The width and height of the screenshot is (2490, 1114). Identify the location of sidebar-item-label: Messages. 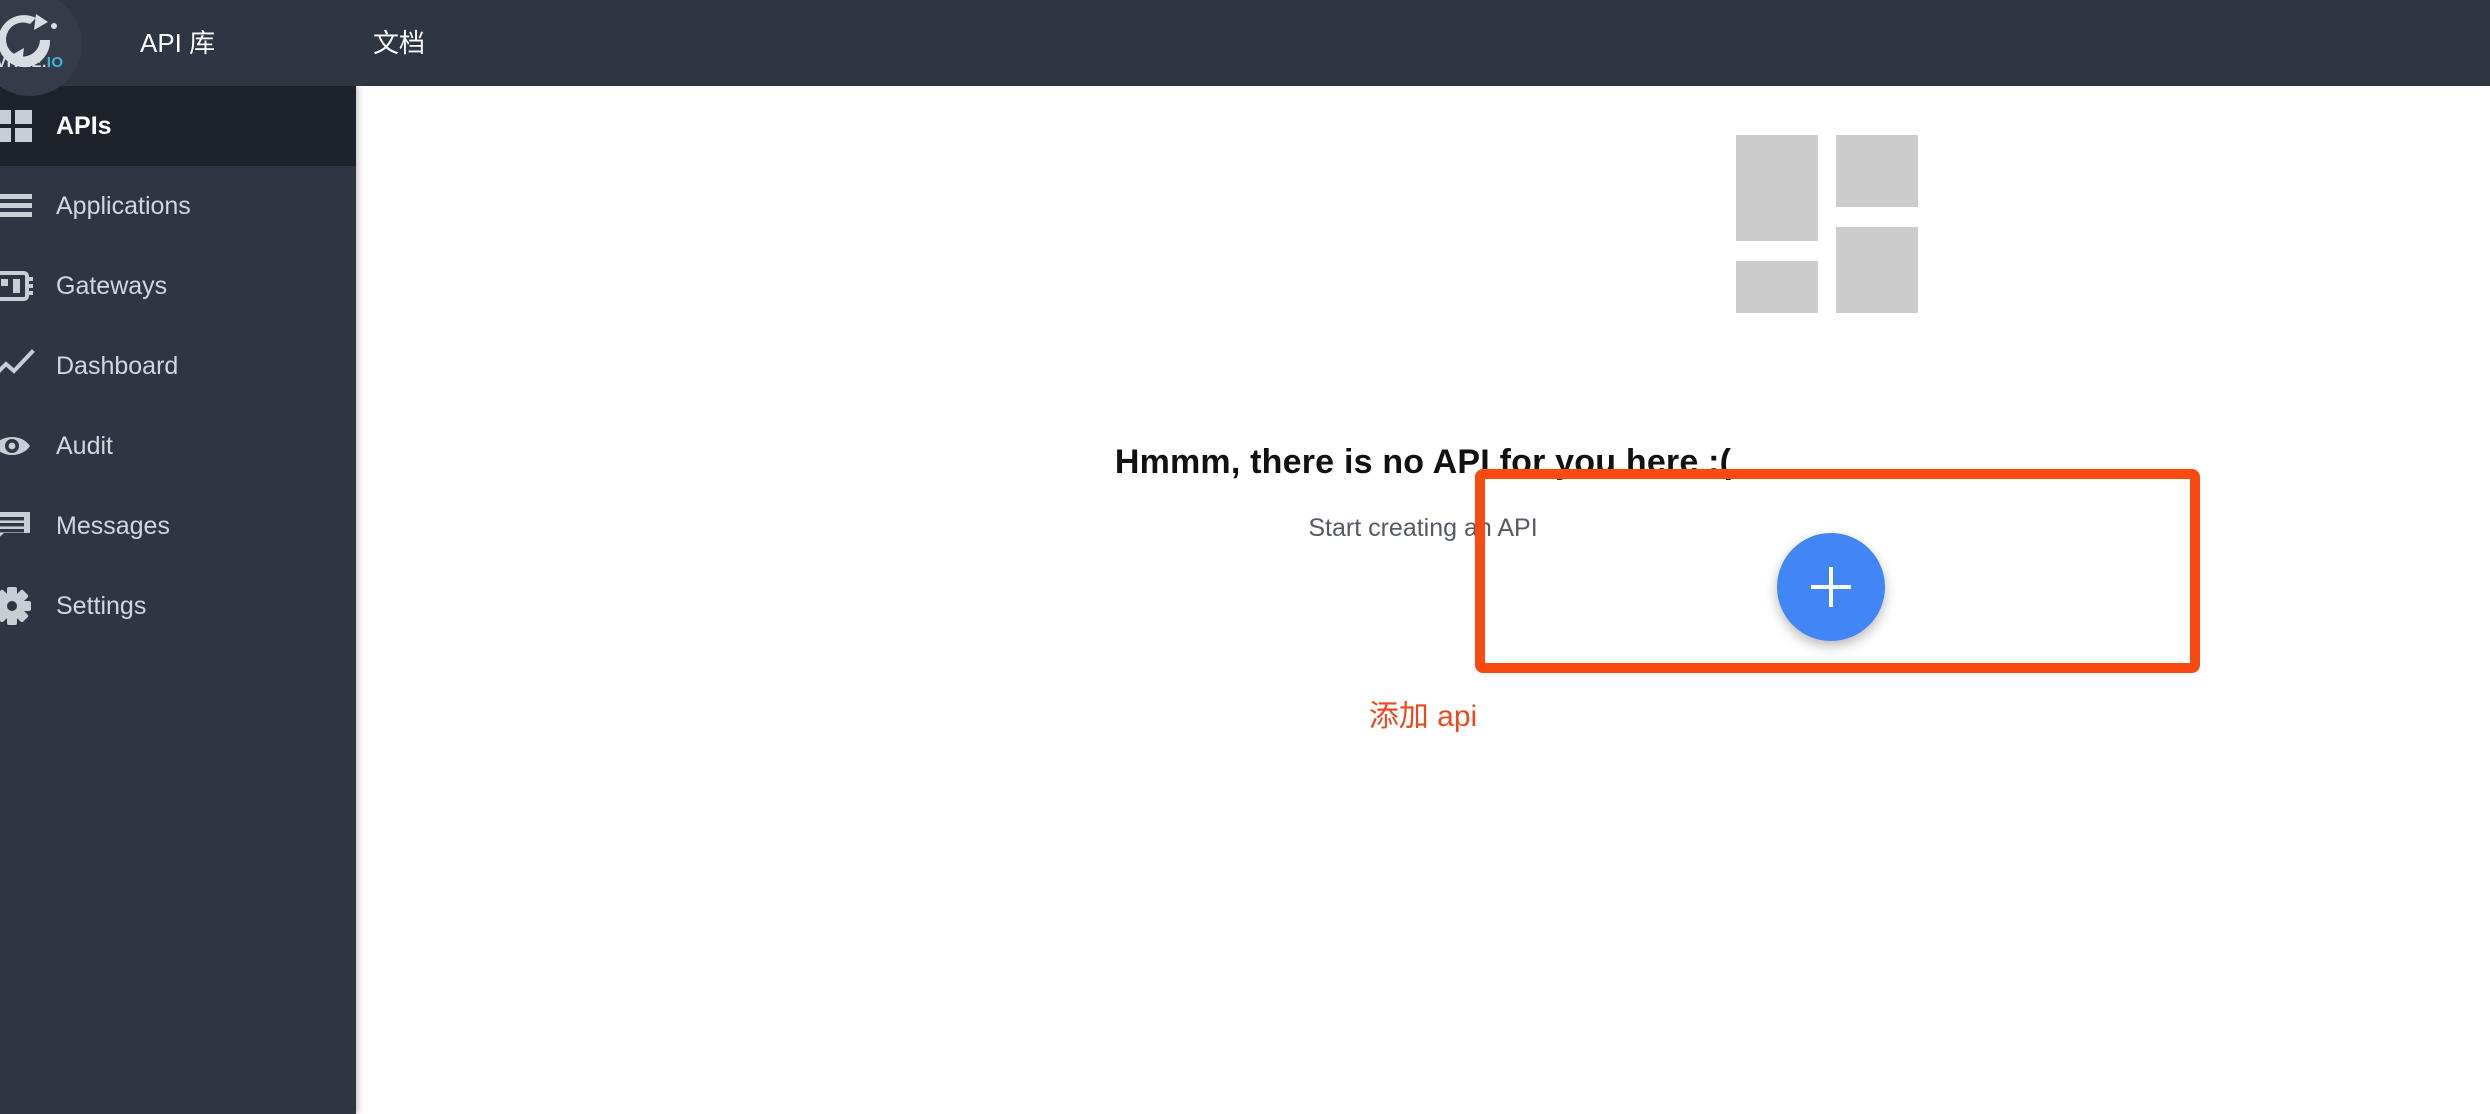
(113, 525).